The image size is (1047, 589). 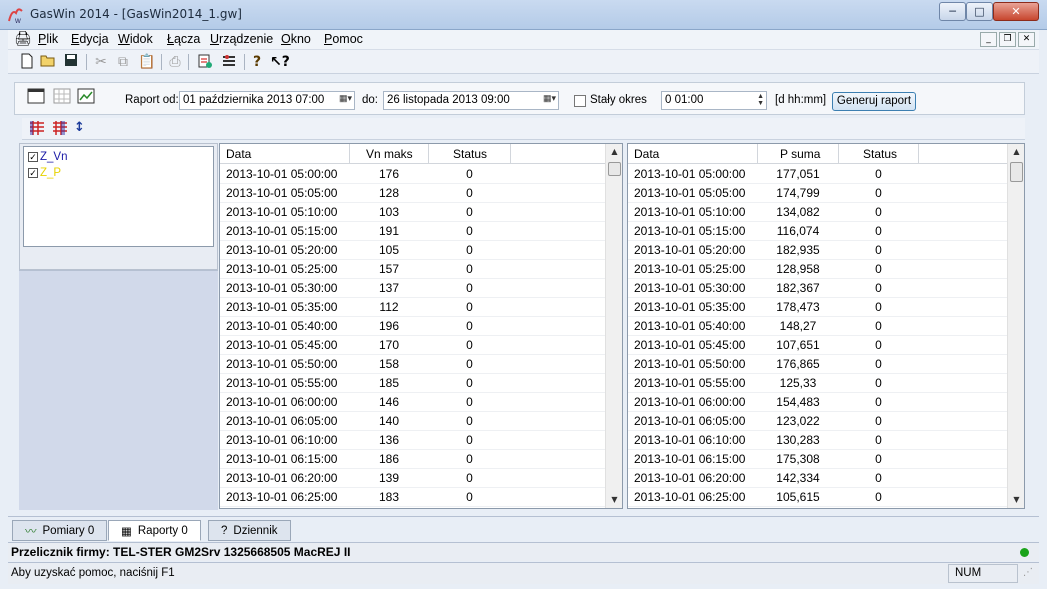 What do you see at coordinates (421, 174) in the screenshot?
I see `table-row: 2013-10-01 05:00:00 176 0` at bounding box center [421, 174].